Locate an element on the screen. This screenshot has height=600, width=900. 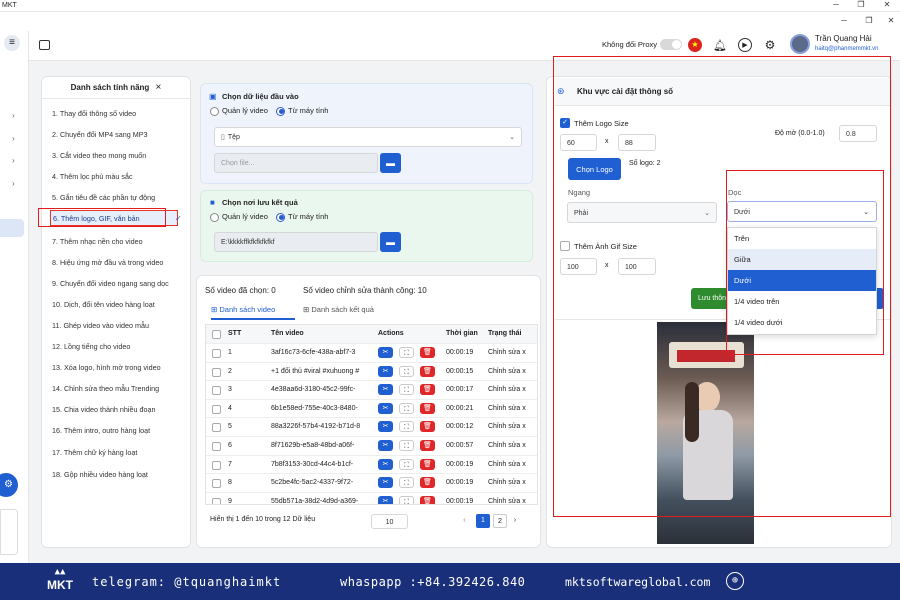
gear-icon: ⚙ is located at coordinates (770, 45).